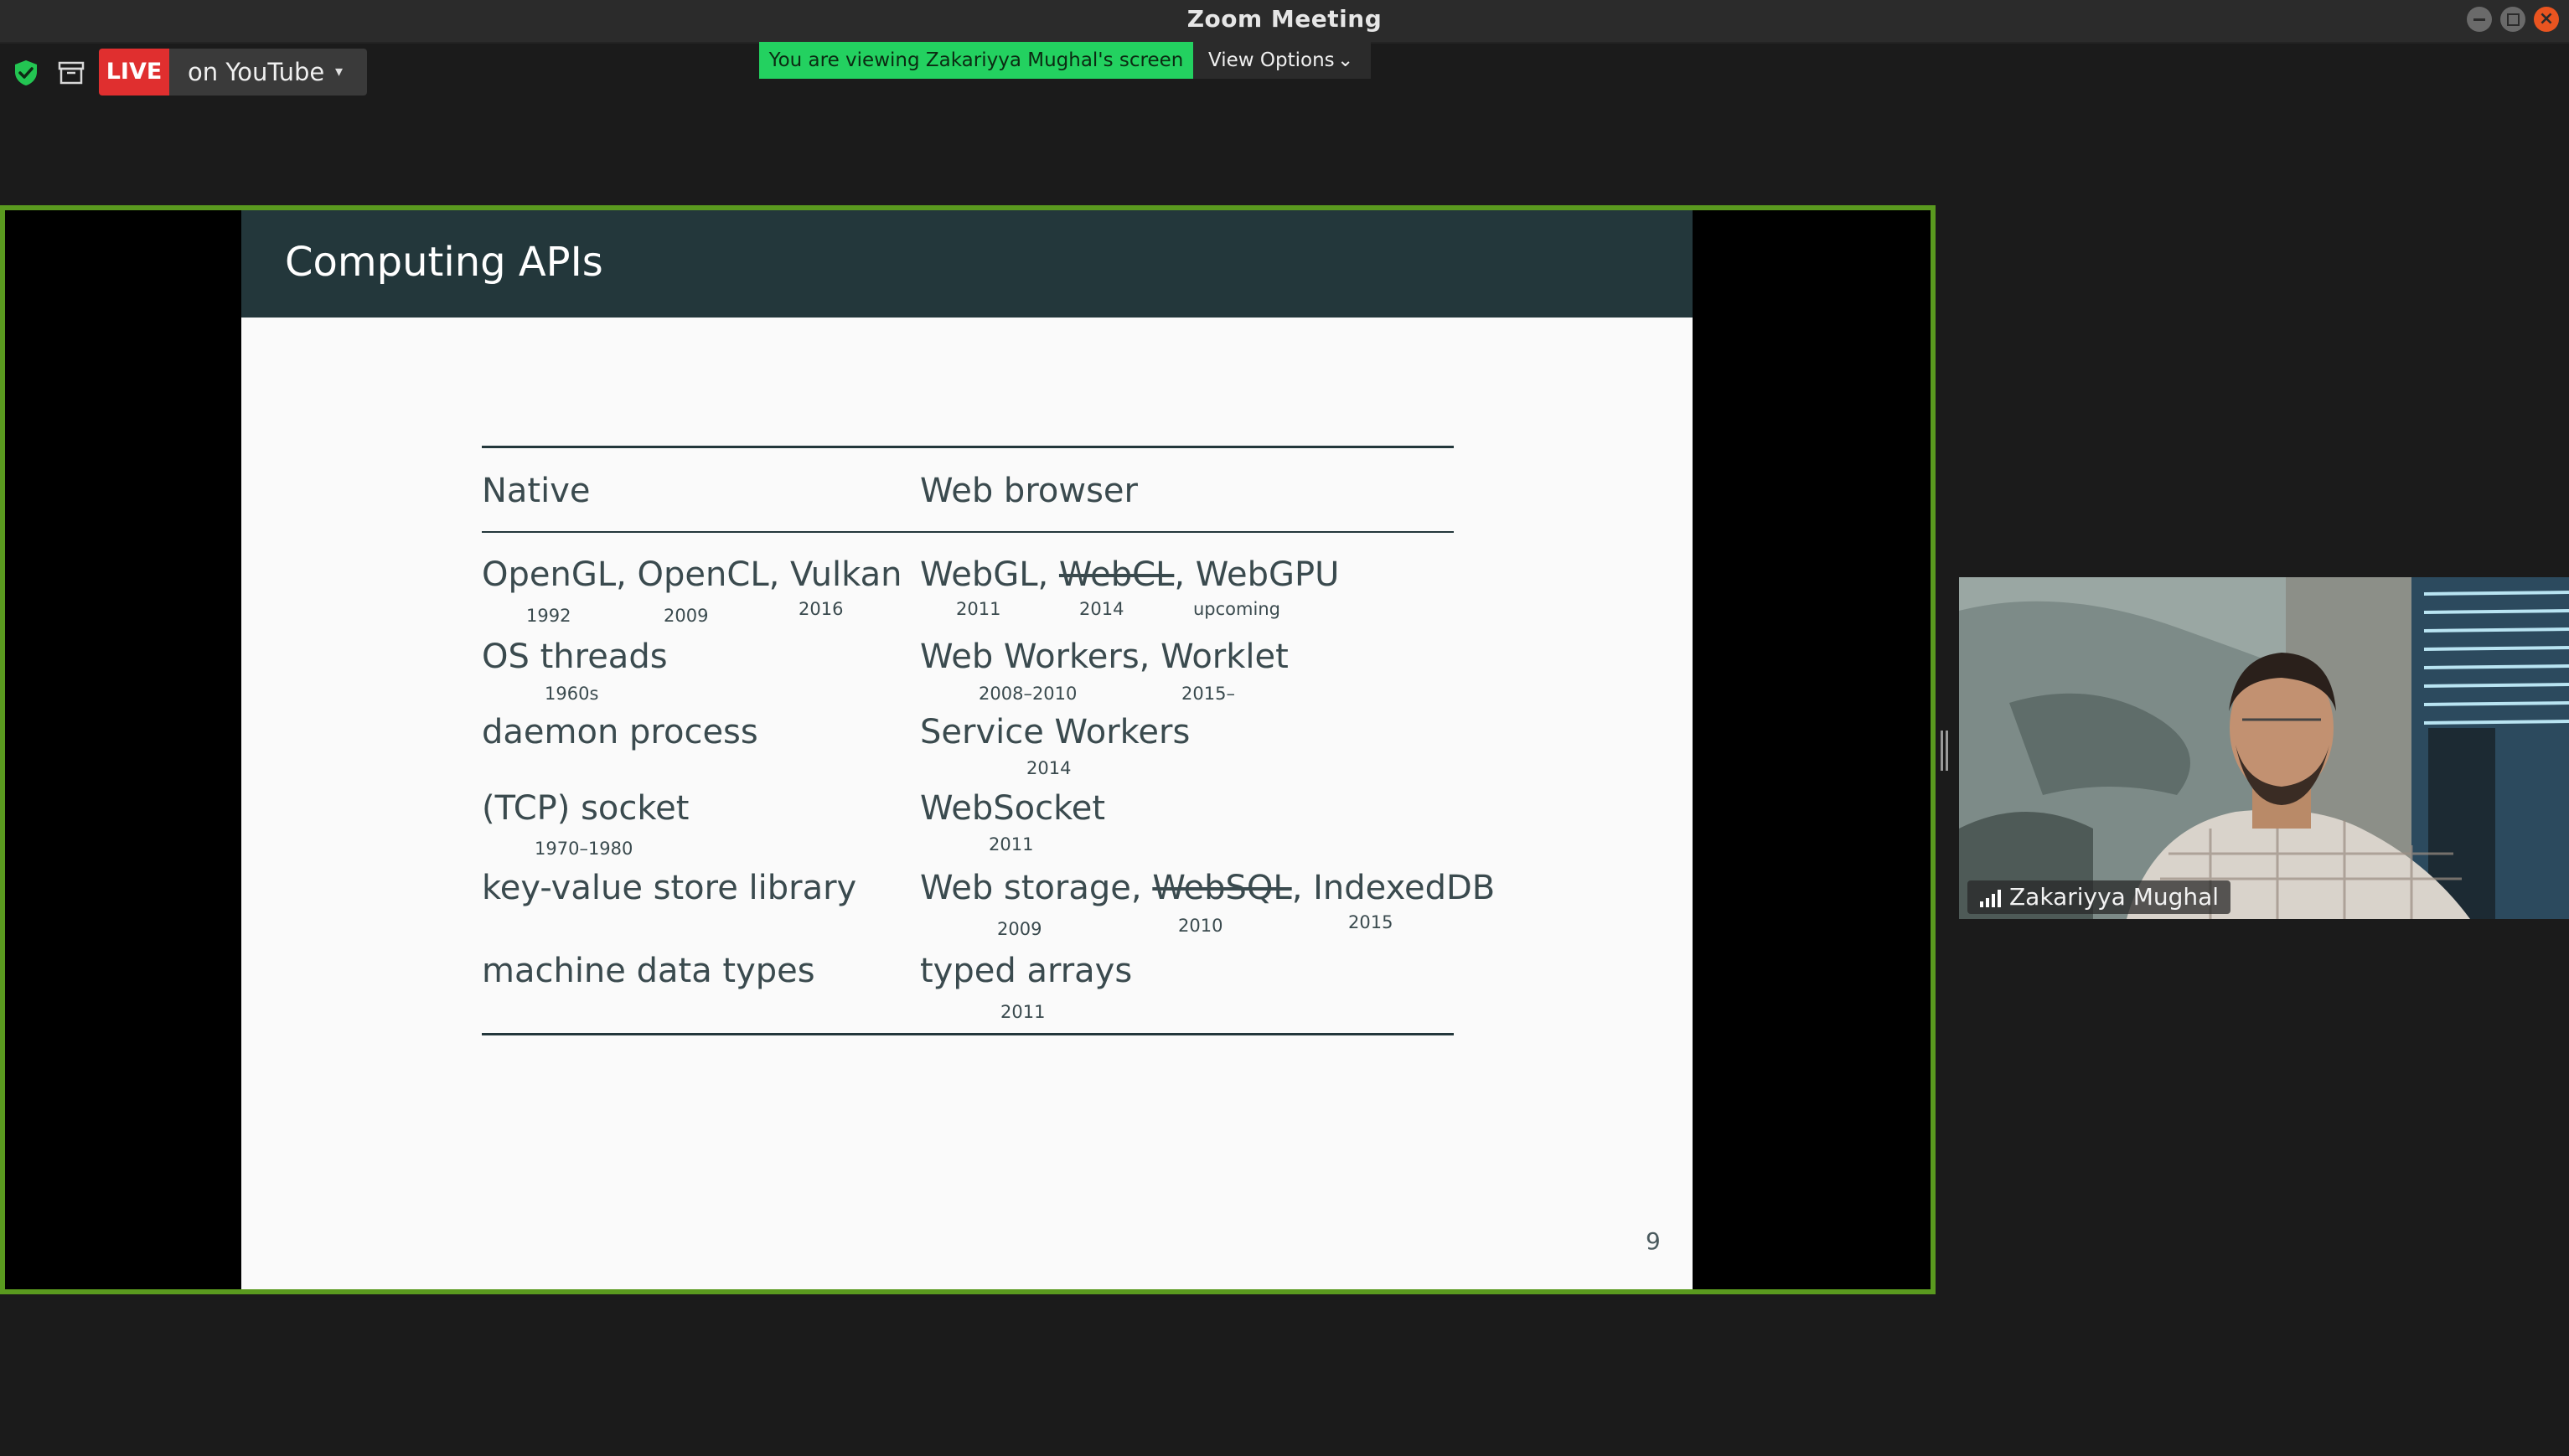 This screenshot has width=2569, height=1456. Describe the element at coordinates (1029, 491) in the screenshot. I see `column-header-web: Web browser` at that location.